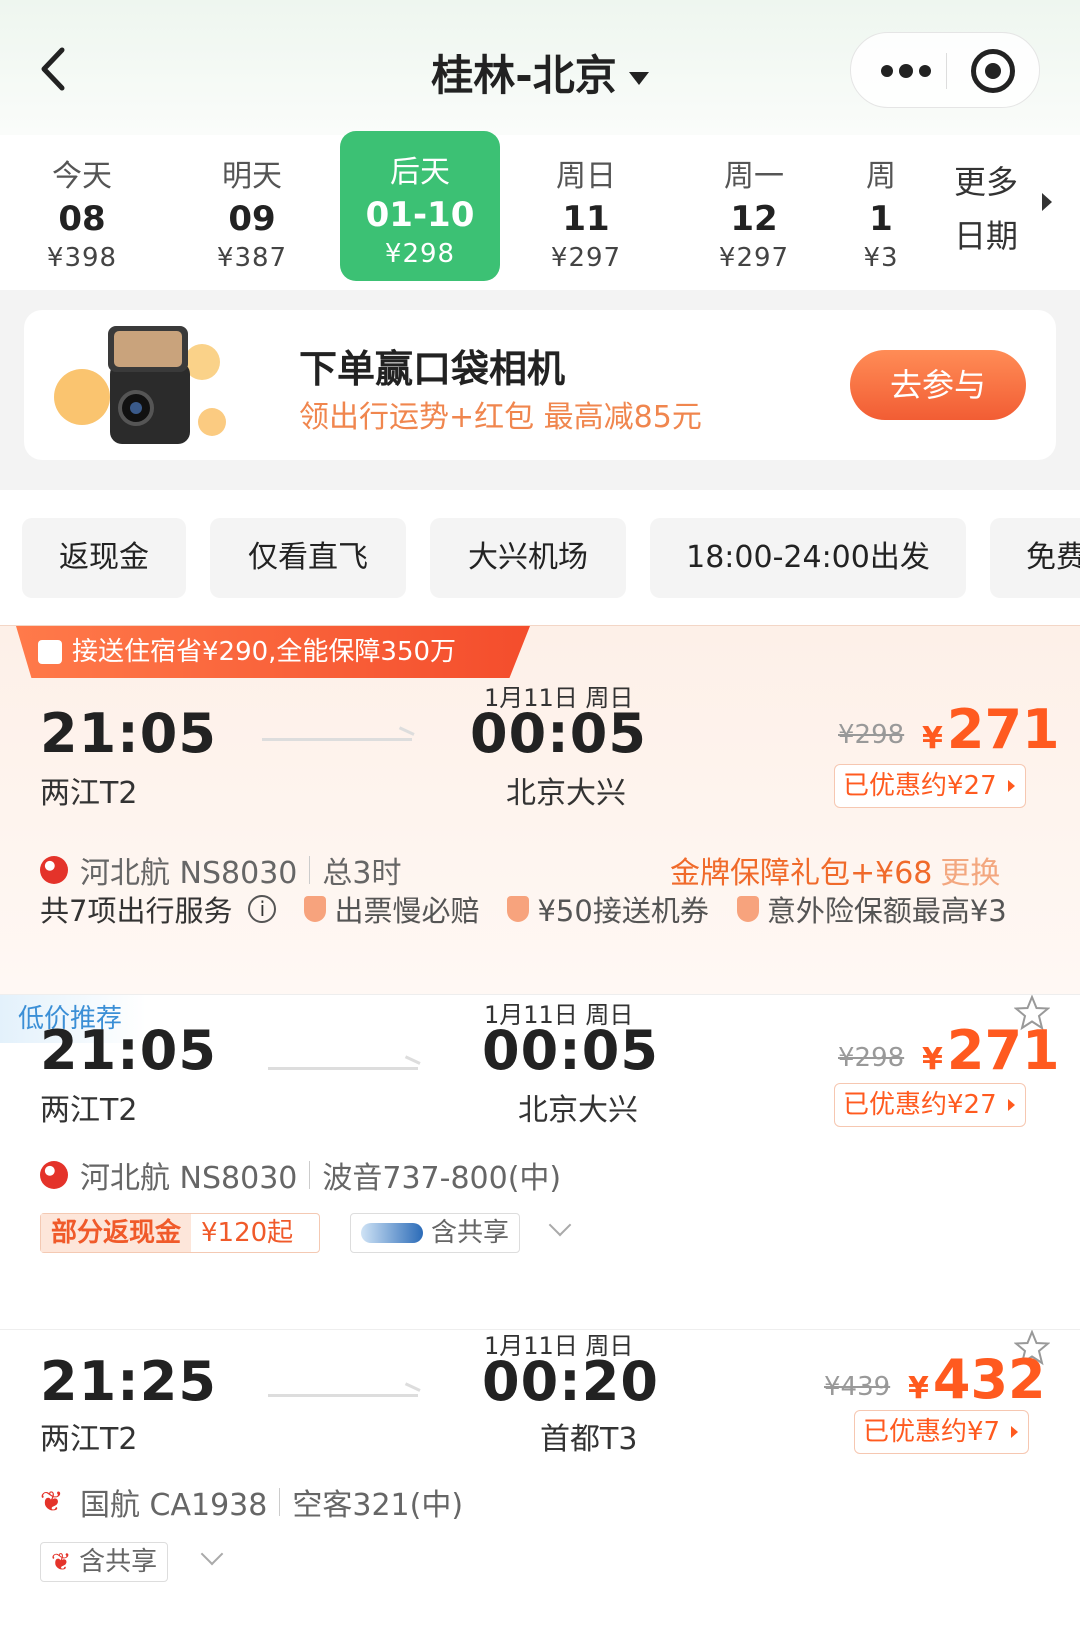 This screenshot has height=1634, width=1080. What do you see at coordinates (82, 219) in the screenshot?
I see `date-day: 08` at bounding box center [82, 219].